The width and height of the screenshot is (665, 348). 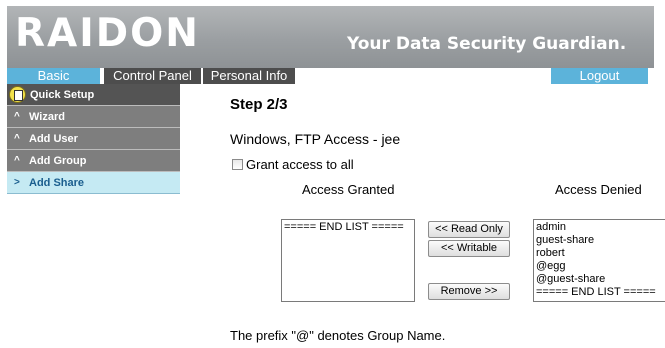 I want to click on tagline: Your Data Security Guardian., so click(x=487, y=44).